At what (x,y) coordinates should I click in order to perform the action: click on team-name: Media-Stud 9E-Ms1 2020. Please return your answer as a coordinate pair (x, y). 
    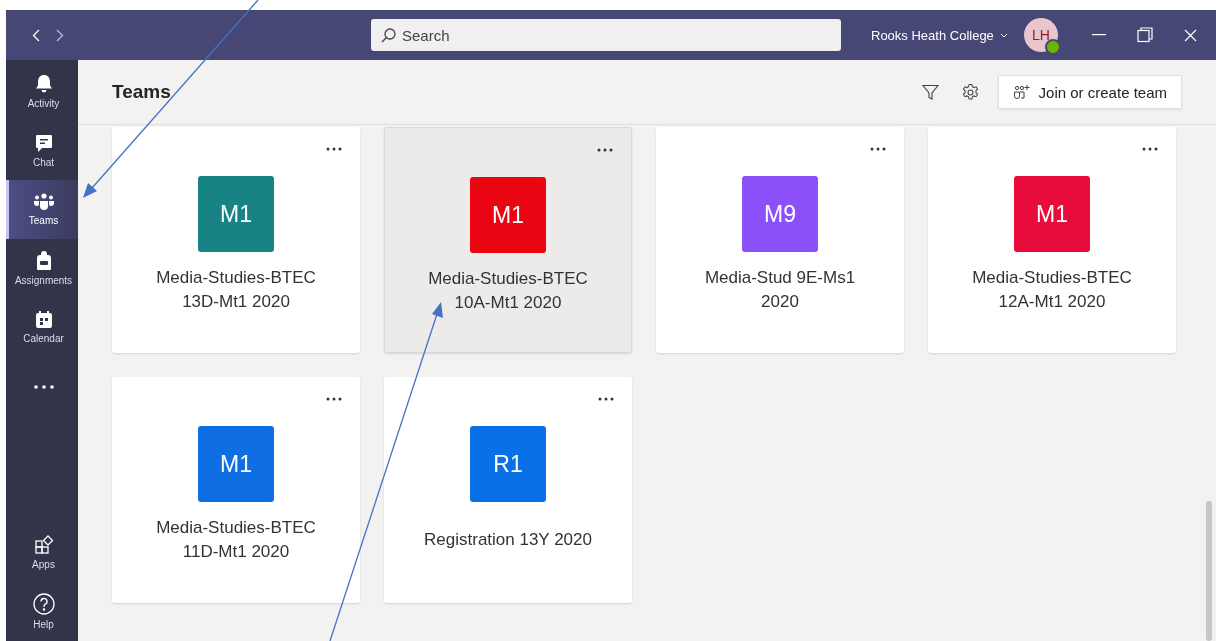
    Looking at the image, I should click on (780, 290).